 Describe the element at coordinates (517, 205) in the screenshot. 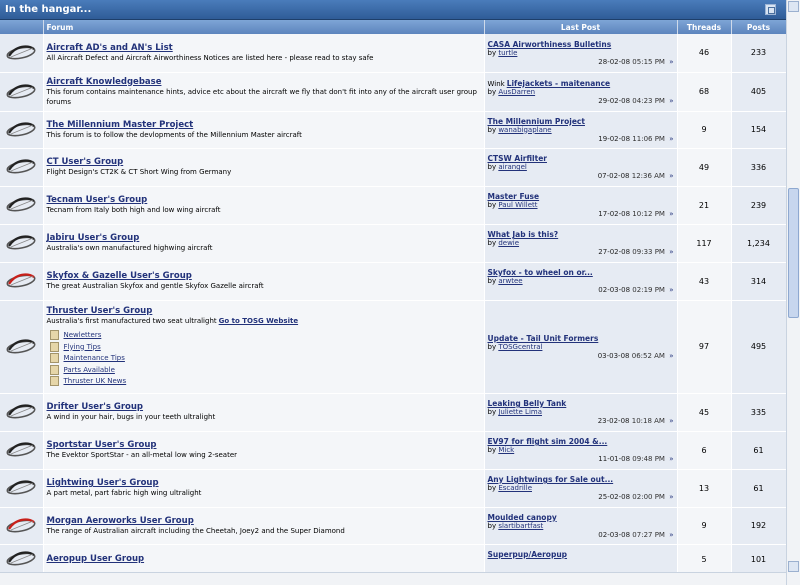

I see `last-post-user-link: Paul Willett` at that location.